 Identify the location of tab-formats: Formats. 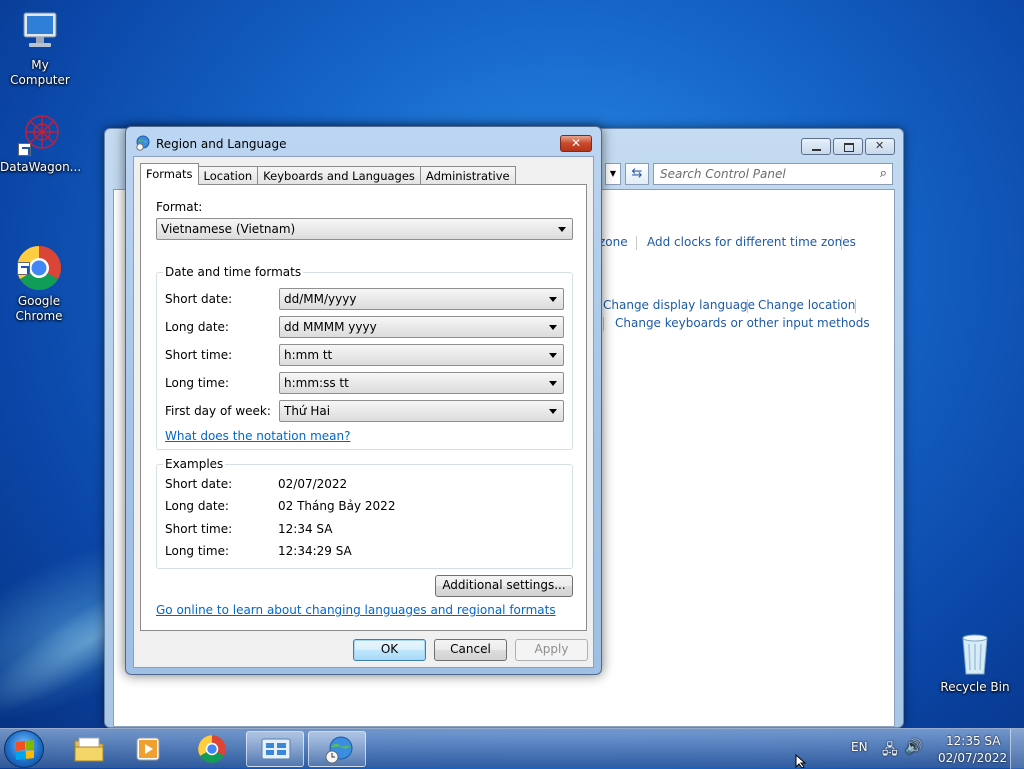
(169, 174).